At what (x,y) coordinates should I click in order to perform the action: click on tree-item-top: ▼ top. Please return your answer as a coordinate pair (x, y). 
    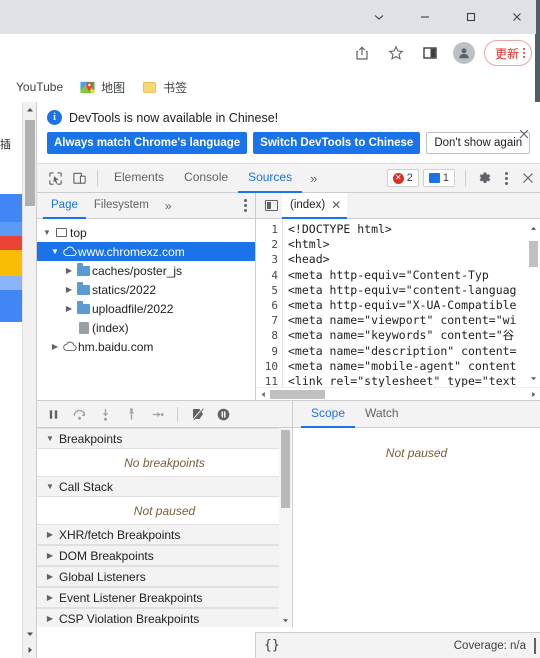
    Looking at the image, I should click on (146, 232).